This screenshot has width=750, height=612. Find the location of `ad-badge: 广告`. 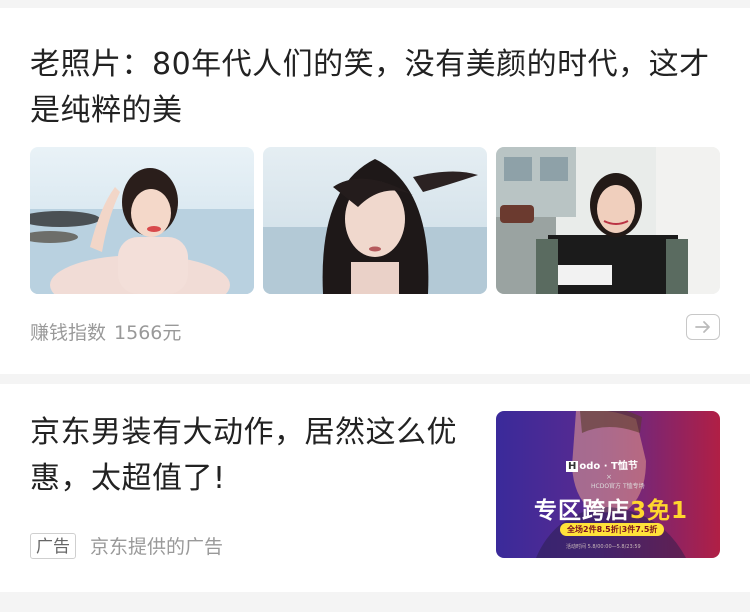

ad-badge: 广告 is located at coordinates (53, 545).